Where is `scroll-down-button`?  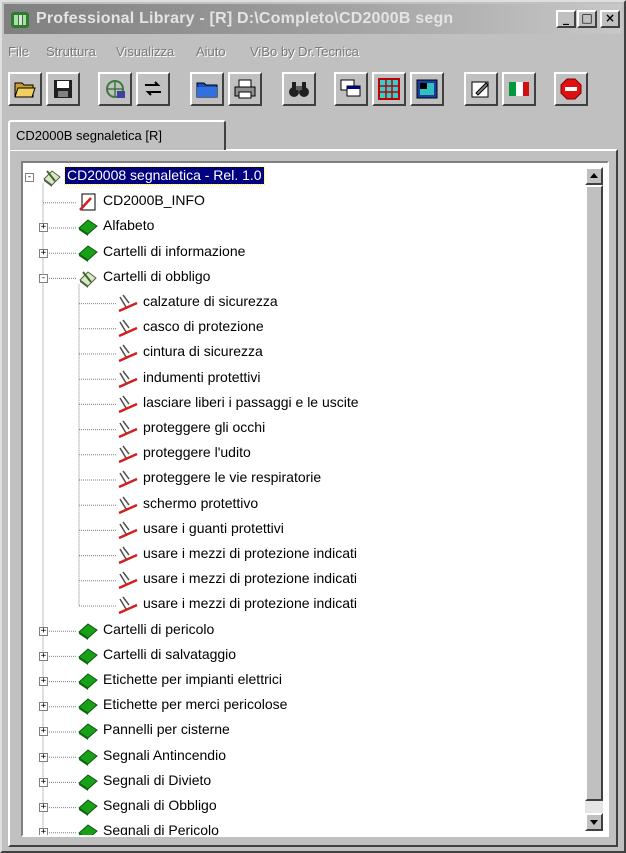 scroll-down-button is located at coordinates (594, 822).